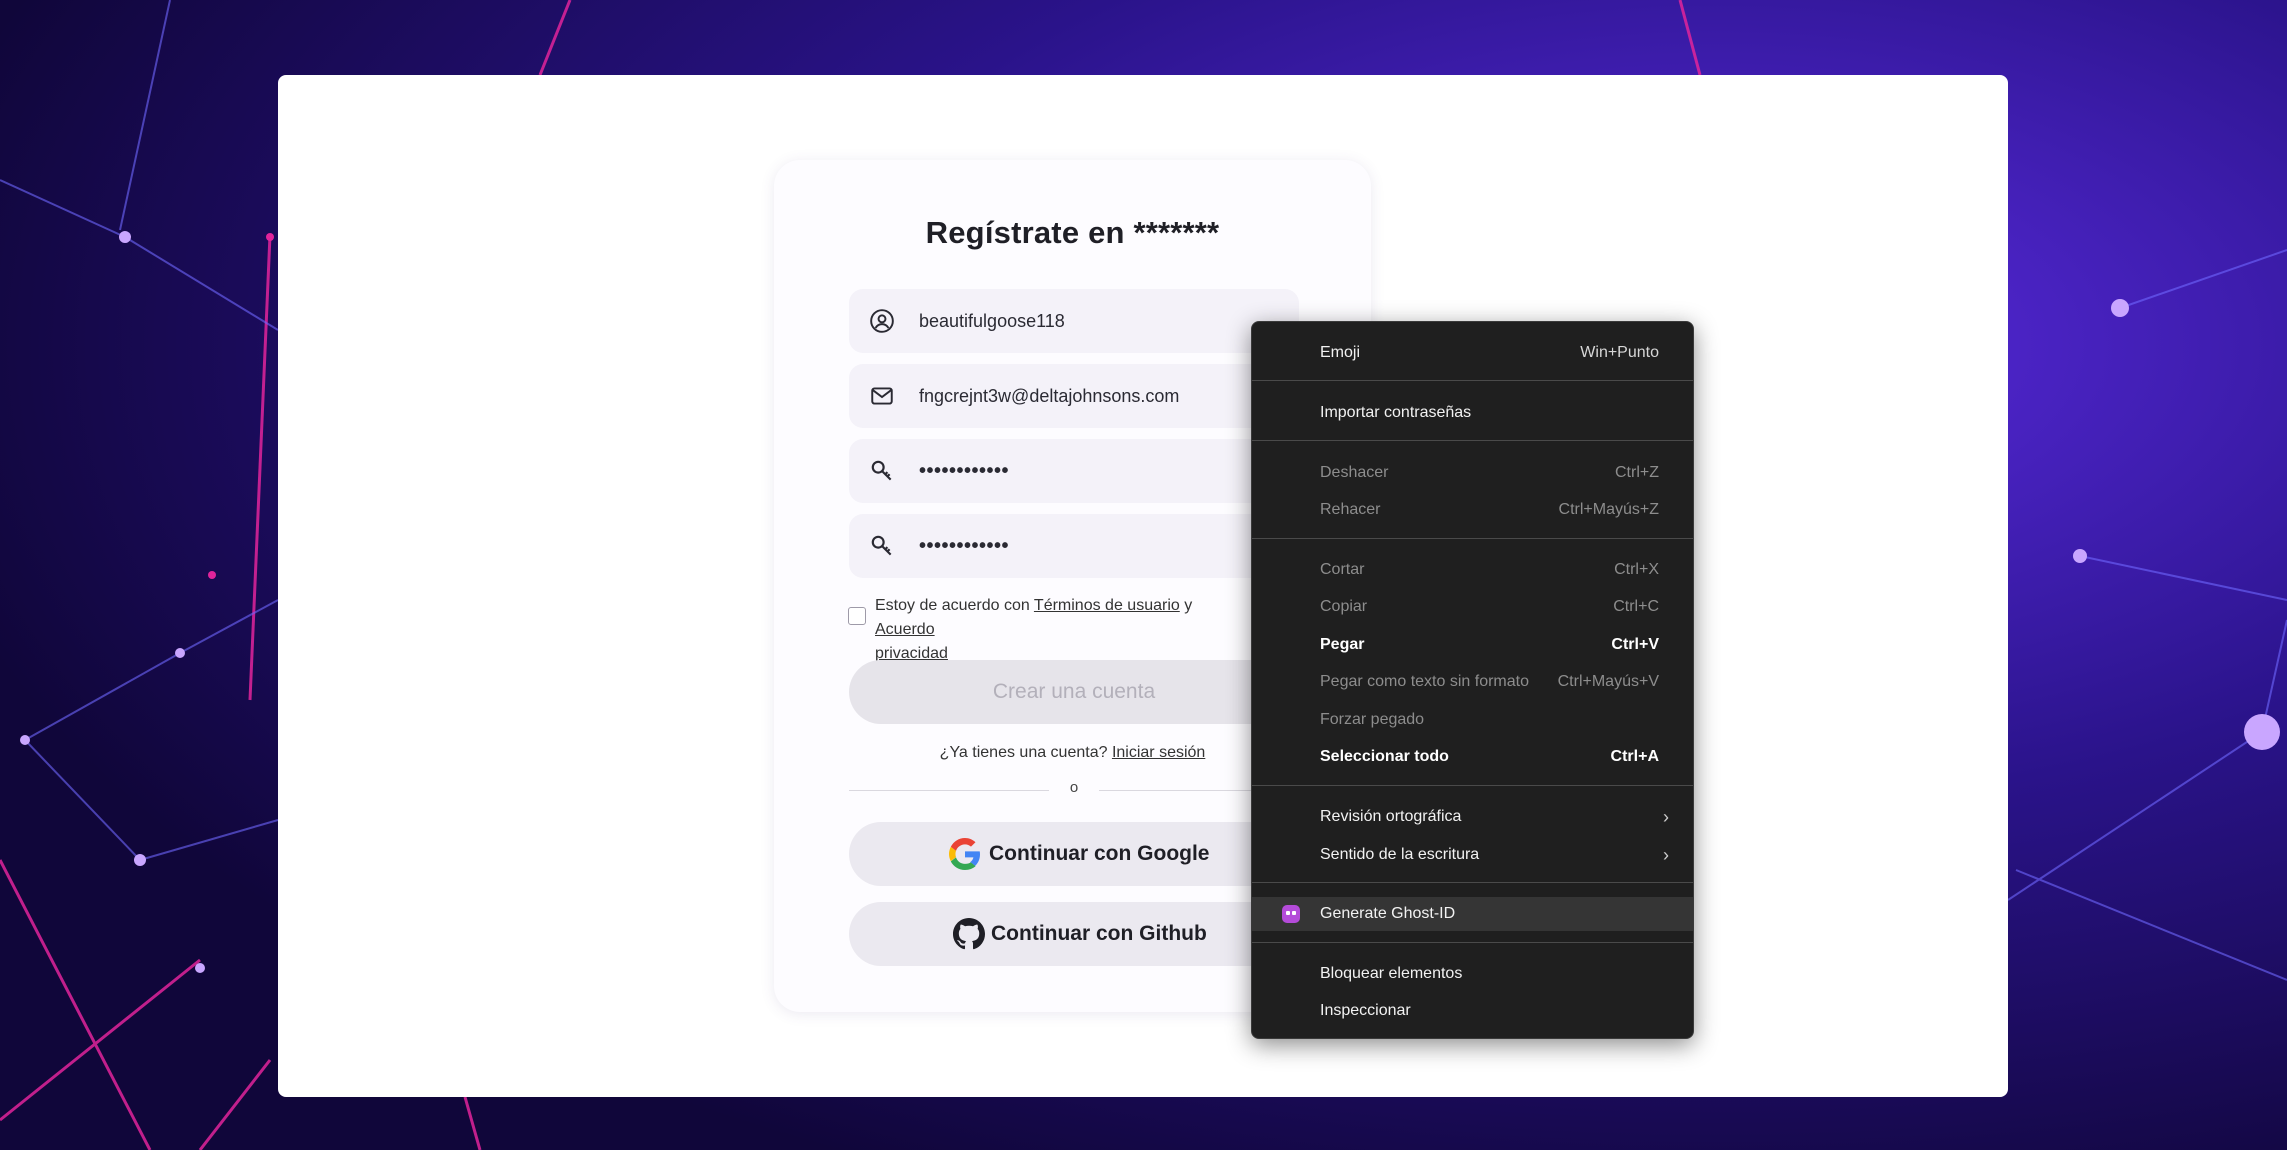 The width and height of the screenshot is (2287, 1150). What do you see at coordinates (882, 321) in the screenshot?
I see `user-circle-icon` at bounding box center [882, 321].